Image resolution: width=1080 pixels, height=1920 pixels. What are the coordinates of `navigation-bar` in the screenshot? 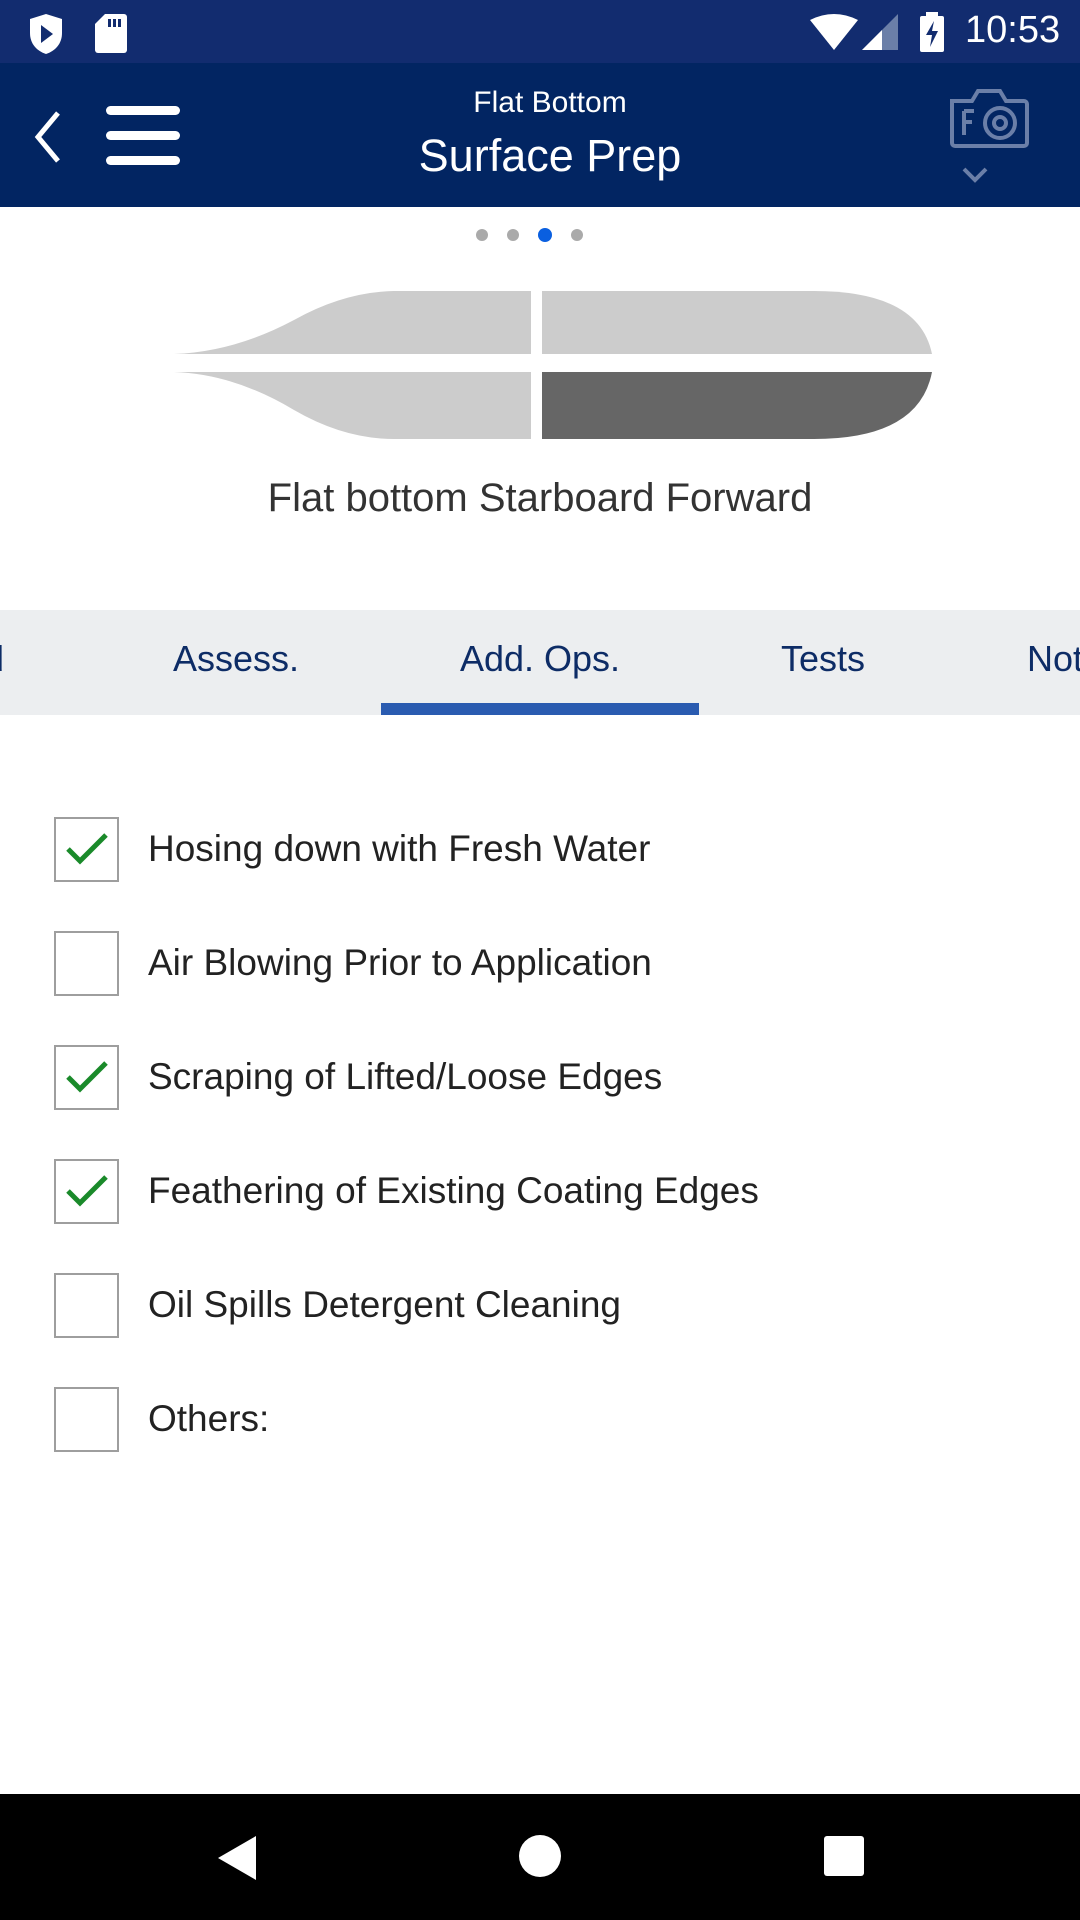 It's located at (540, 1857).